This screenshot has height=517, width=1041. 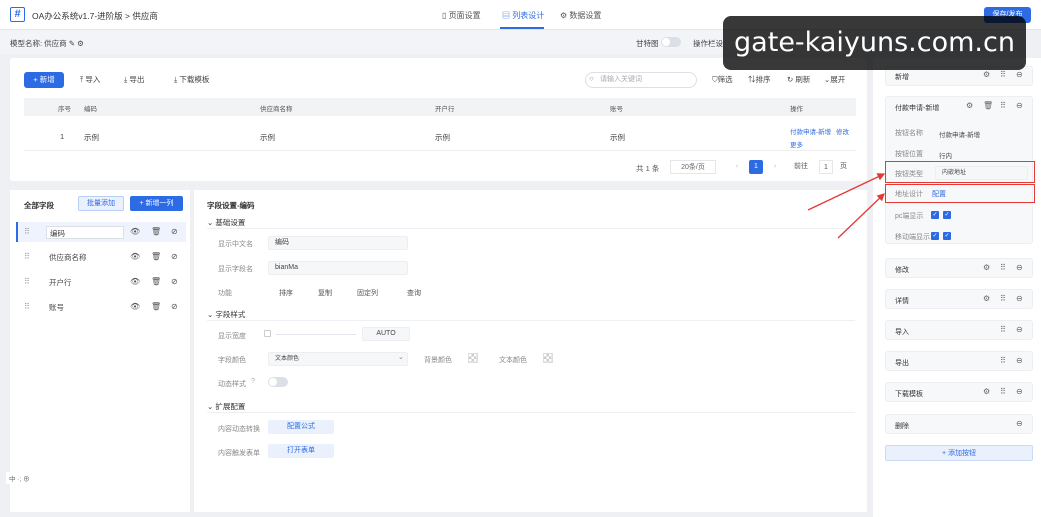 I want to click on bottom-toolbar: 中 ·; ⊕, so click(x=19, y=478).